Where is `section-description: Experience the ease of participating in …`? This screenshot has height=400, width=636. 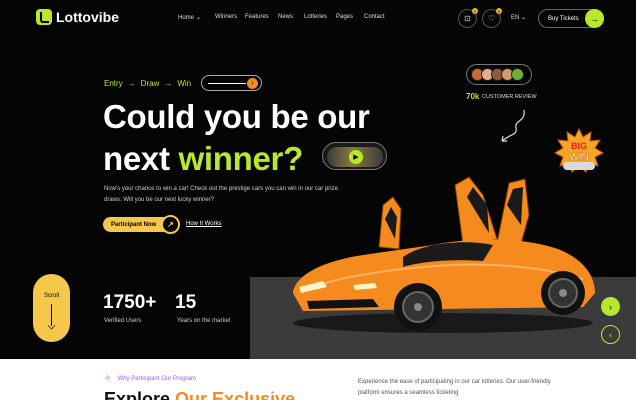
section-description: Experience the ease of participating in … is located at coordinates (454, 387).